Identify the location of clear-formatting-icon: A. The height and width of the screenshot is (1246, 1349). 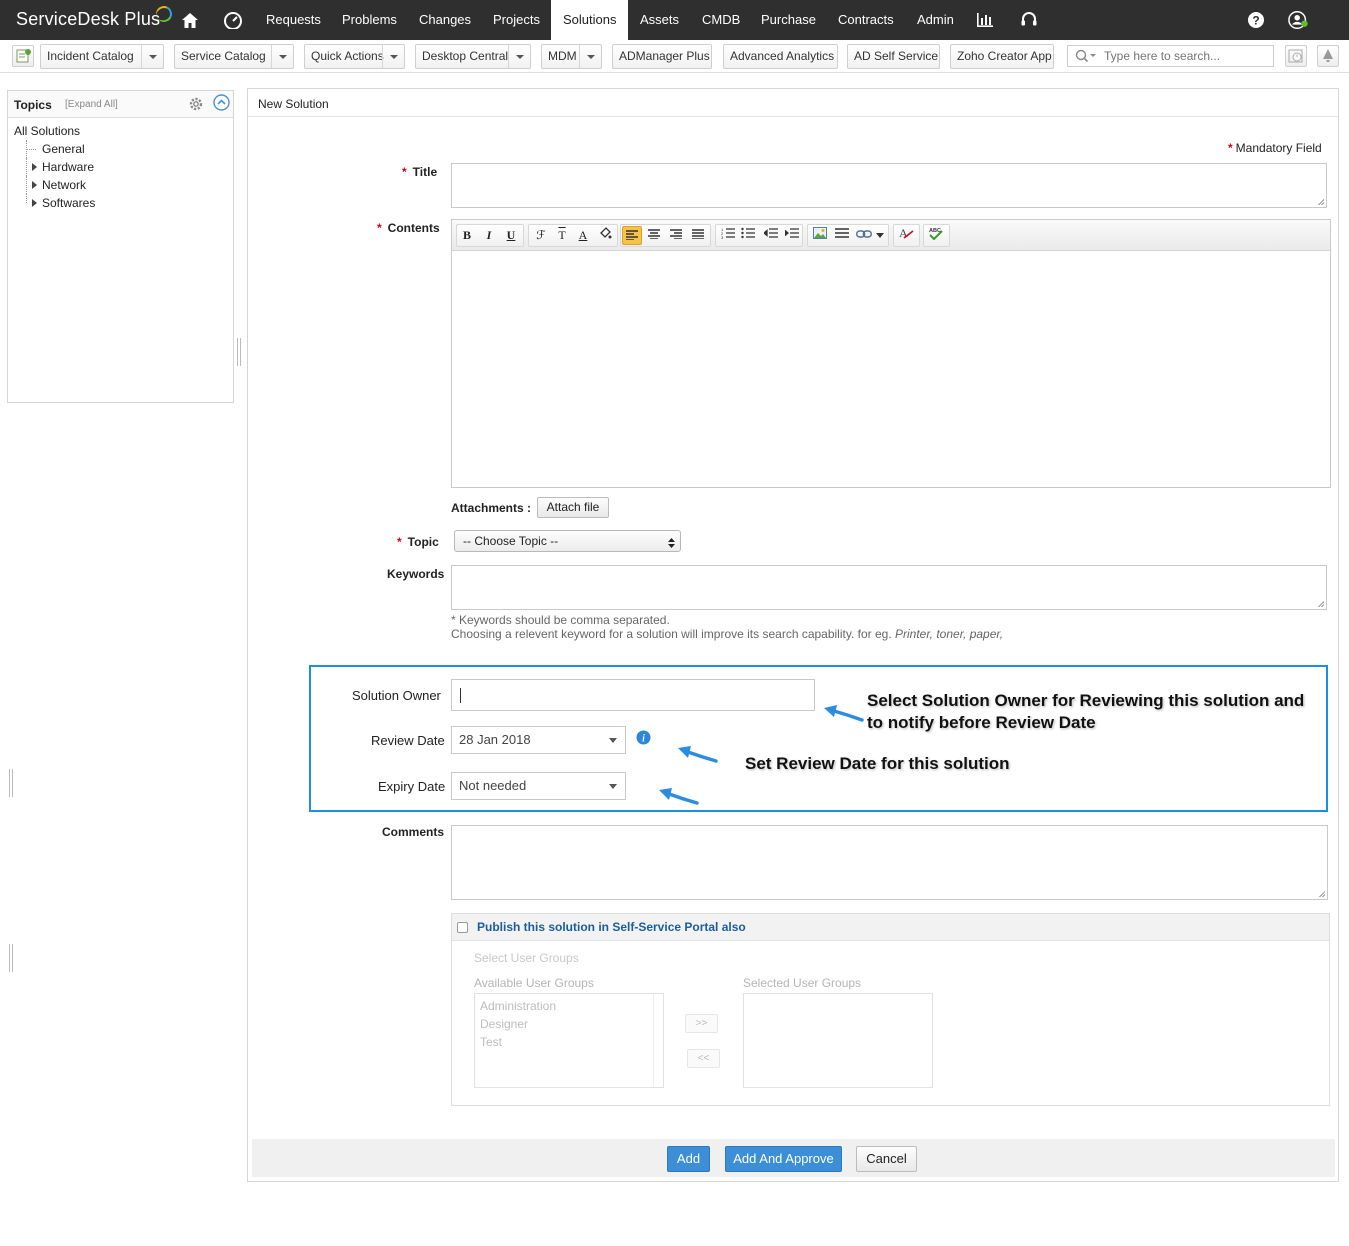
(906, 235).